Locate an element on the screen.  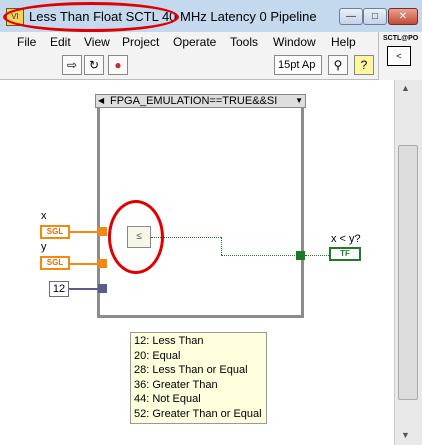
wire-x is located at coordinates (84, 232).